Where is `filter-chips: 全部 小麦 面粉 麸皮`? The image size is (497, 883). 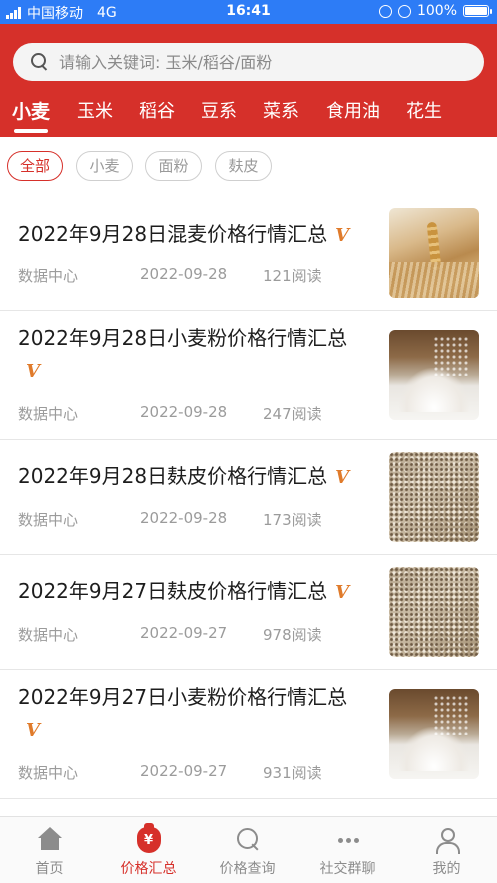
filter-chips: 全部 小麦 面粉 麸皮 is located at coordinates (248, 166).